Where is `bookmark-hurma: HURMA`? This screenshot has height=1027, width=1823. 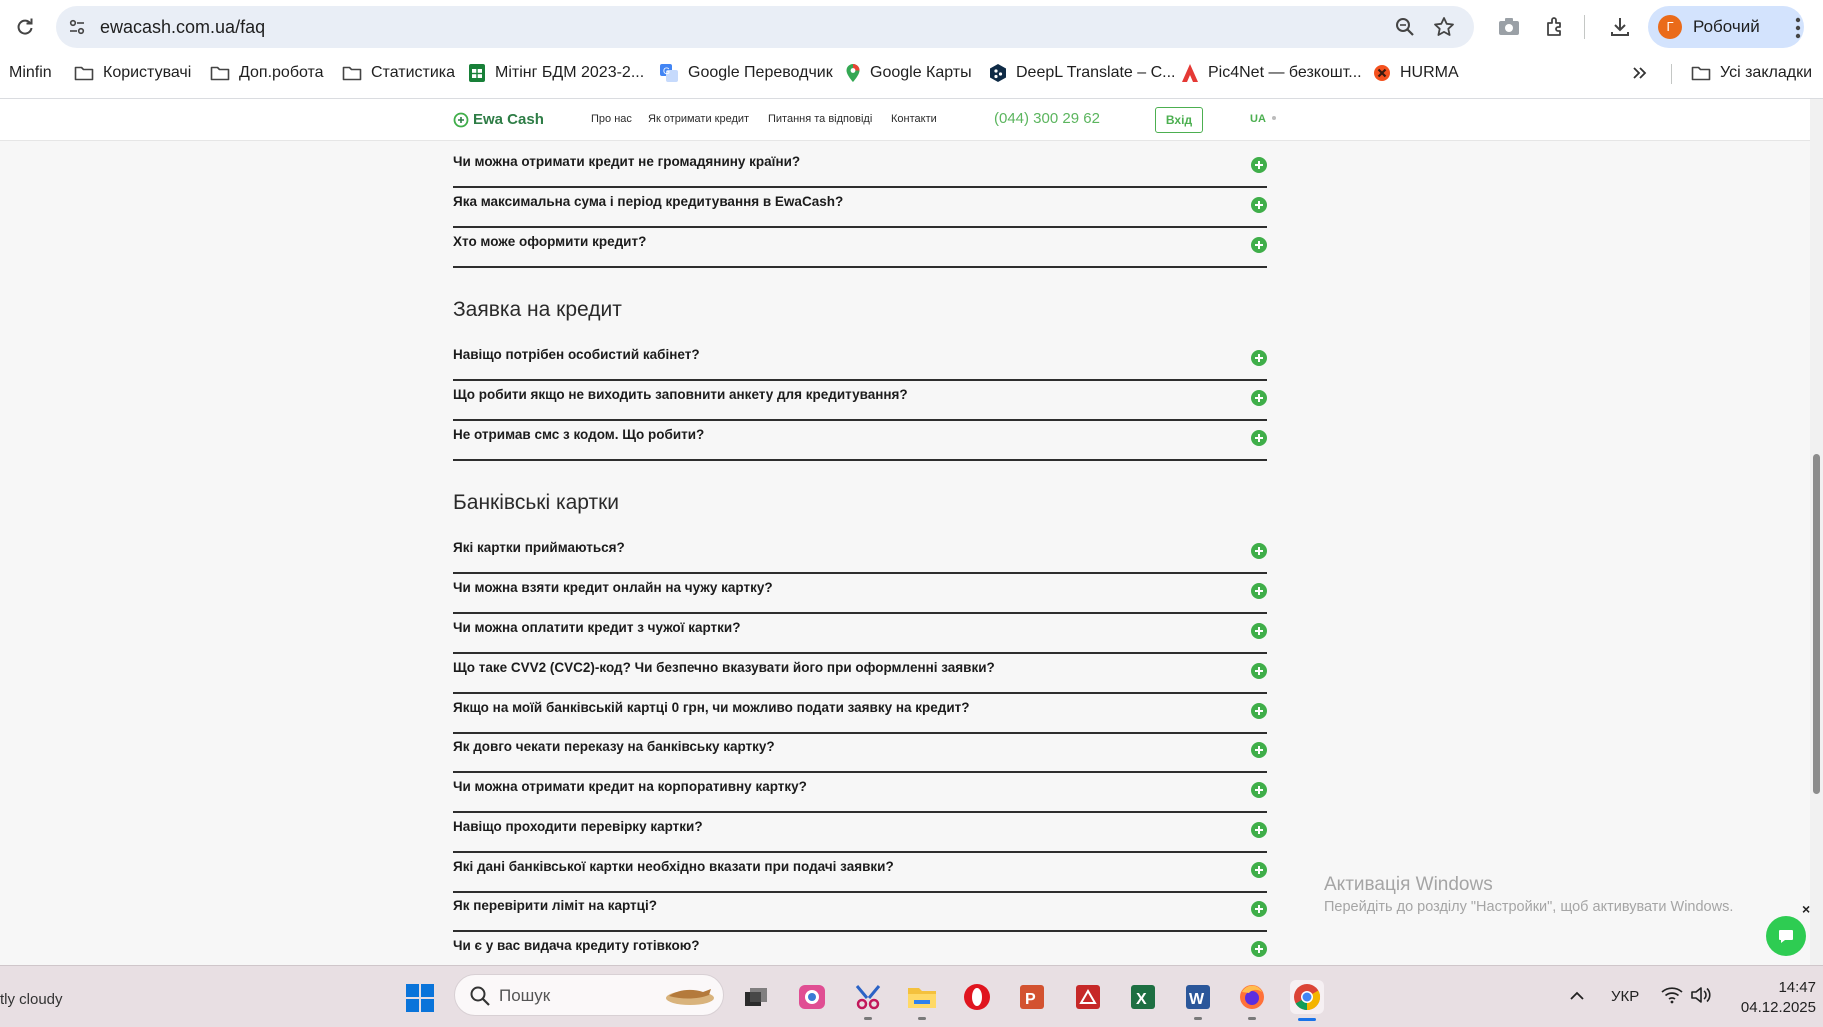 bookmark-hurma: HURMA is located at coordinates (1416, 73).